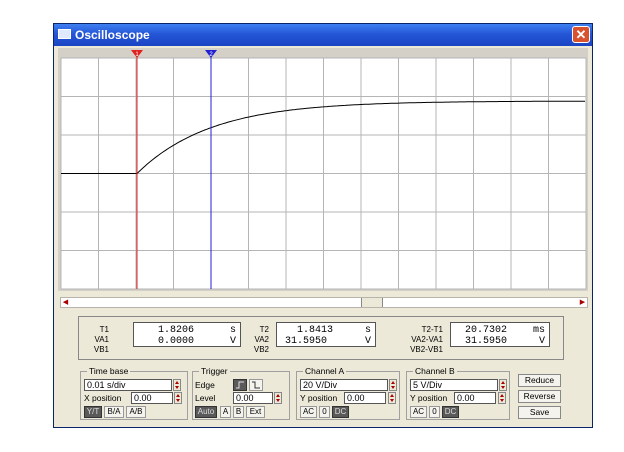 This screenshot has width=624, height=452. Describe the element at coordinates (323, 35) in the screenshot. I see `title-bar: Oscilloscope ✕` at that location.